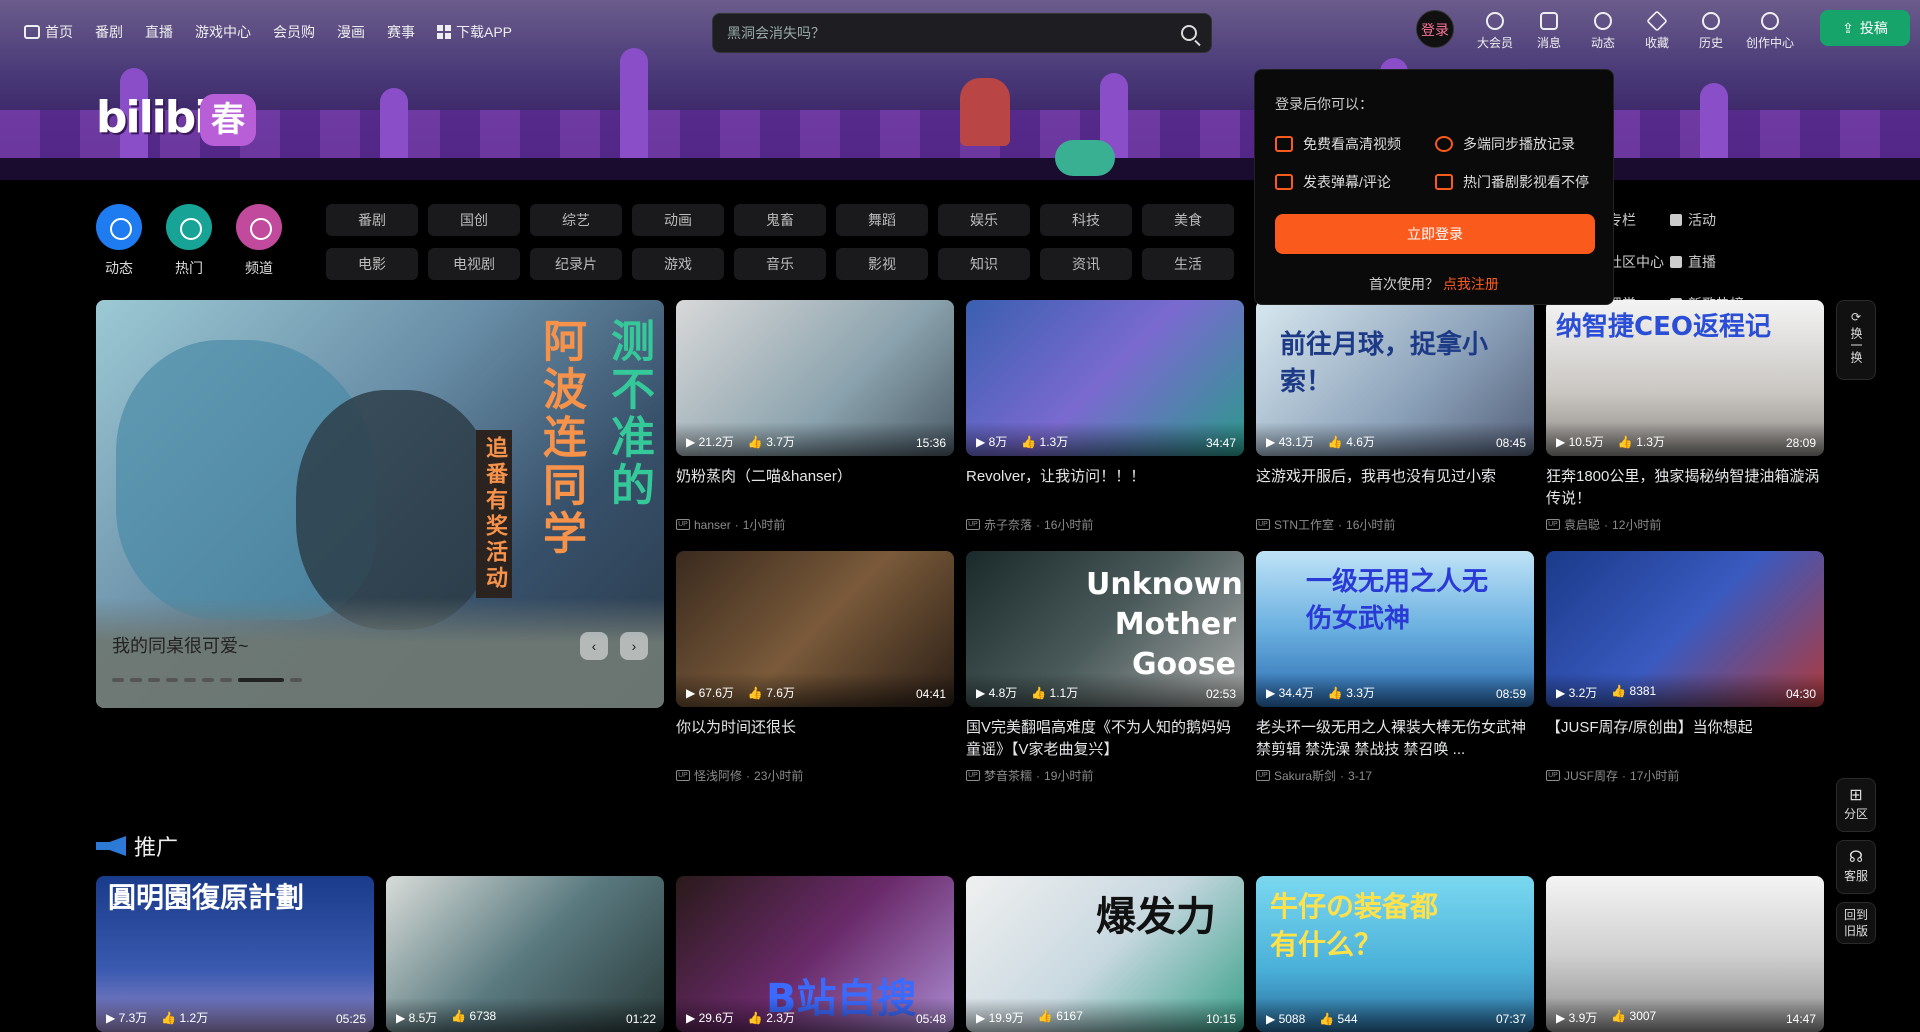 The height and width of the screenshot is (1032, 1920). What do you see at coordinates (1395, 488) in the screenshot?
I see `video-title: 这游戏开服后，我再也没有见过小索` at bounding box center [1395, 488].